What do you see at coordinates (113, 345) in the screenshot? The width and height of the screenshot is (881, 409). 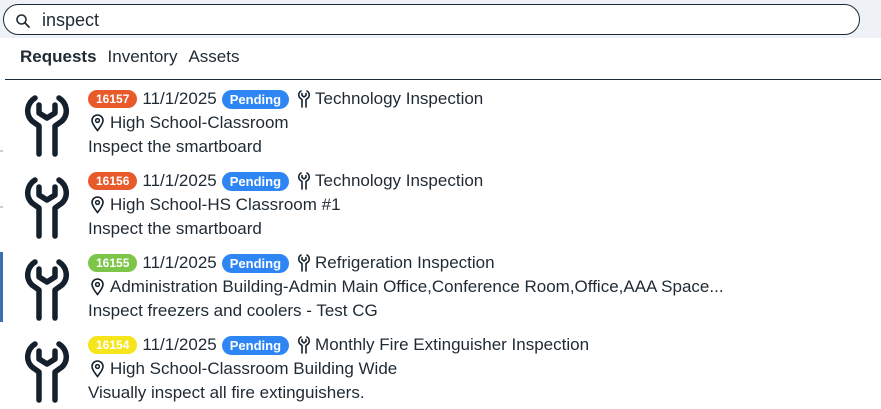 I see `request-id-badge: 16154` at bounding box center [113, 345].